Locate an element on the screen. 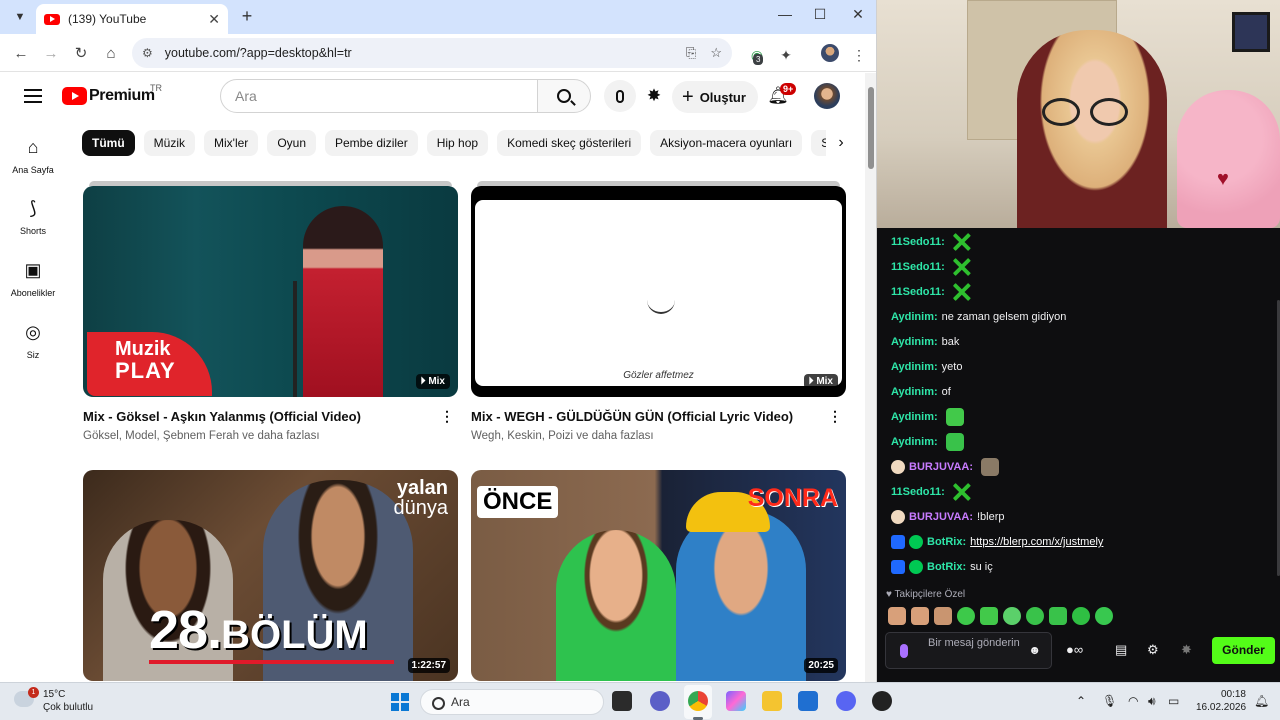  extensions-puzzle-icon: ✦ is located at coordinates (786, 55).